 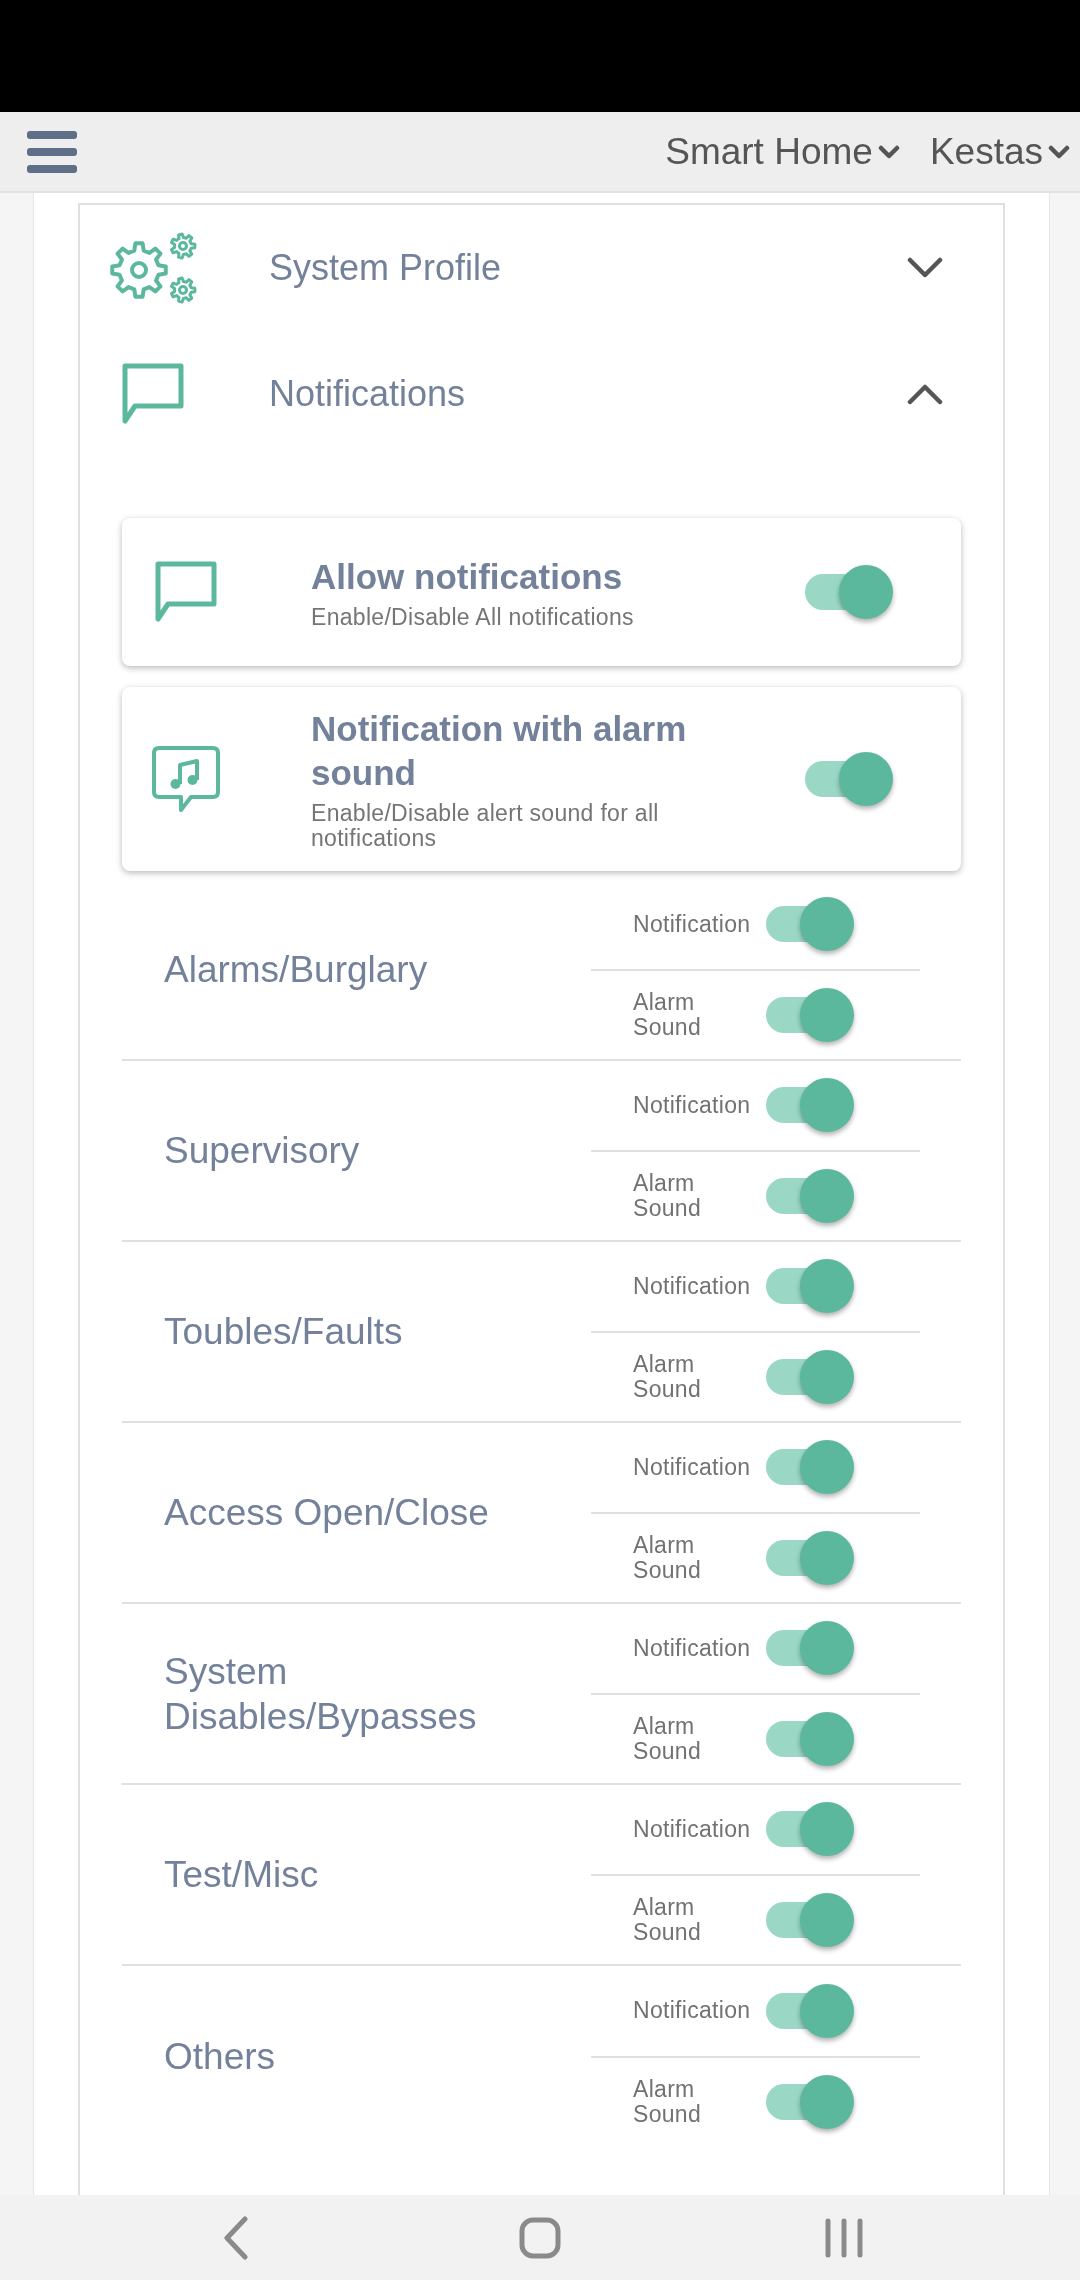 I want to click on setting-description: Enable/Disable alert sound for all notifications, so click(x=485, y=826).